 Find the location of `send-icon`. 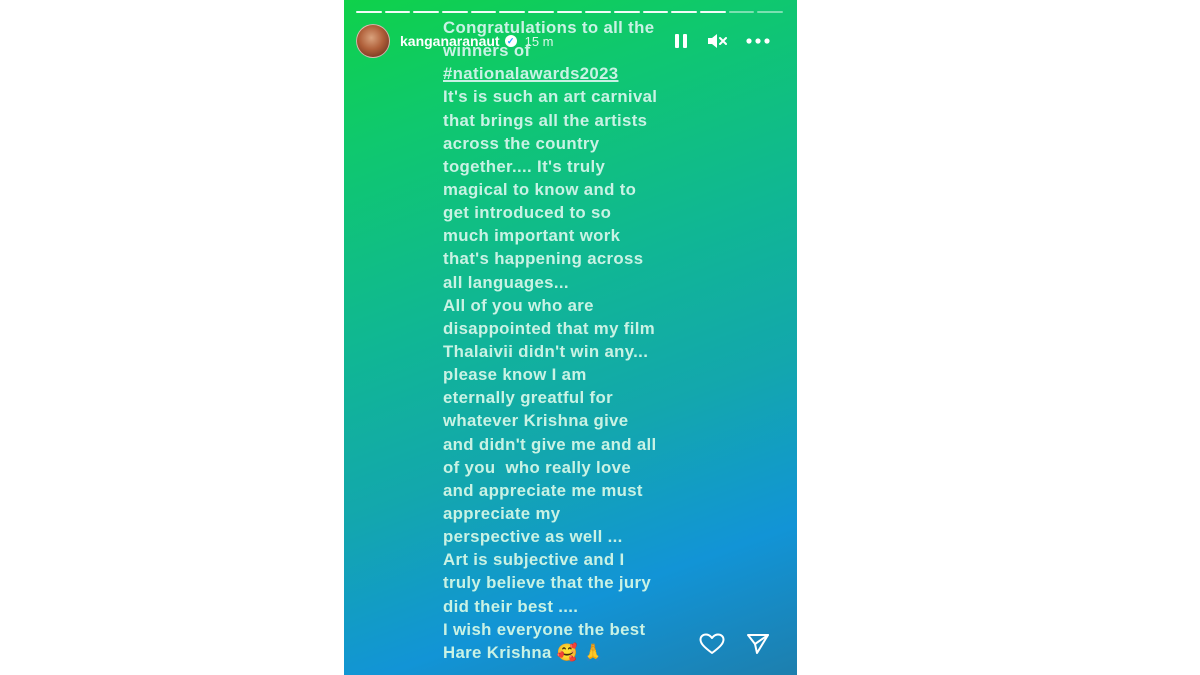

send-icon is located at coordinates (758, 644).